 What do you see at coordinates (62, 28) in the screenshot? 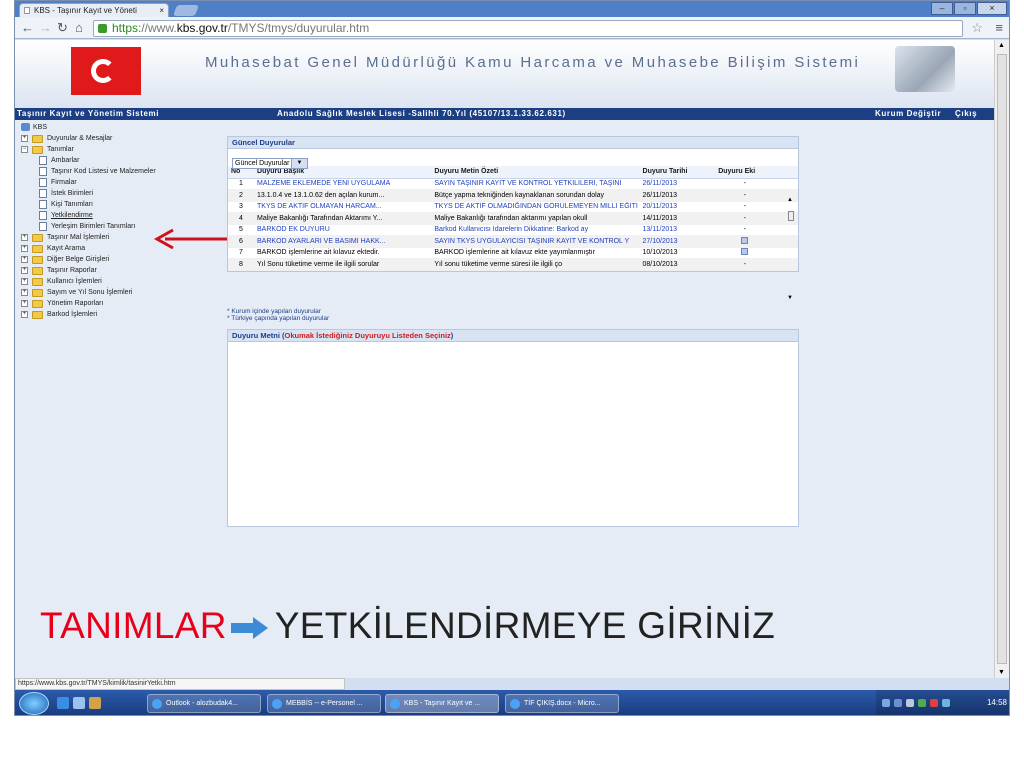
I see `reload-icon: ↻` at bounding box center [62, 28].